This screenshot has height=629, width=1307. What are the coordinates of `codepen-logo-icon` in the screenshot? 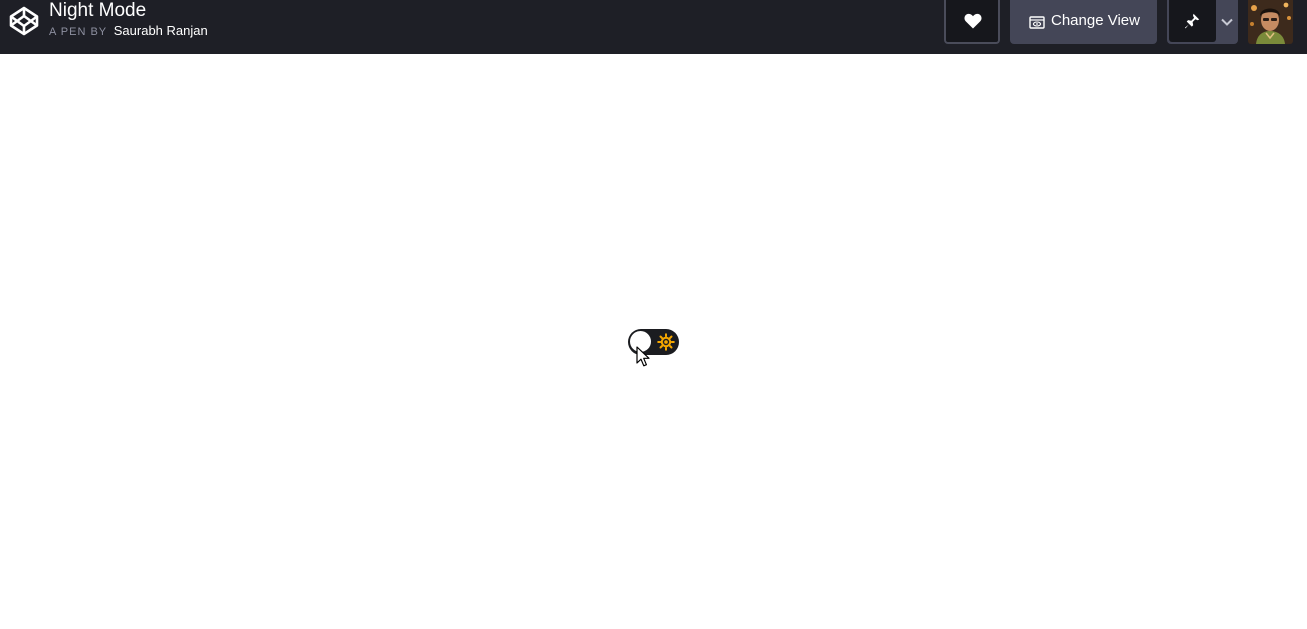 It's located at (24, 21).